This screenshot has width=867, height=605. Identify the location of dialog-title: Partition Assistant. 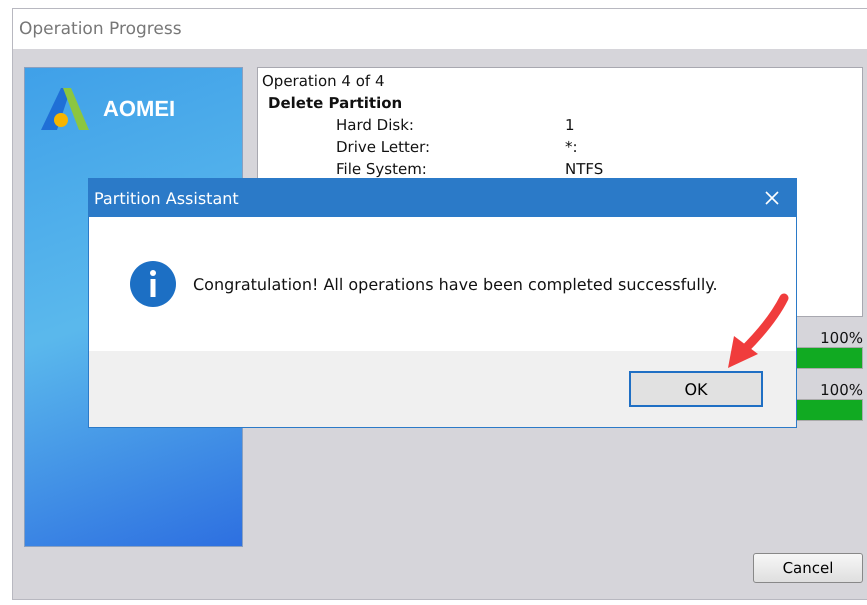
(166, 198).